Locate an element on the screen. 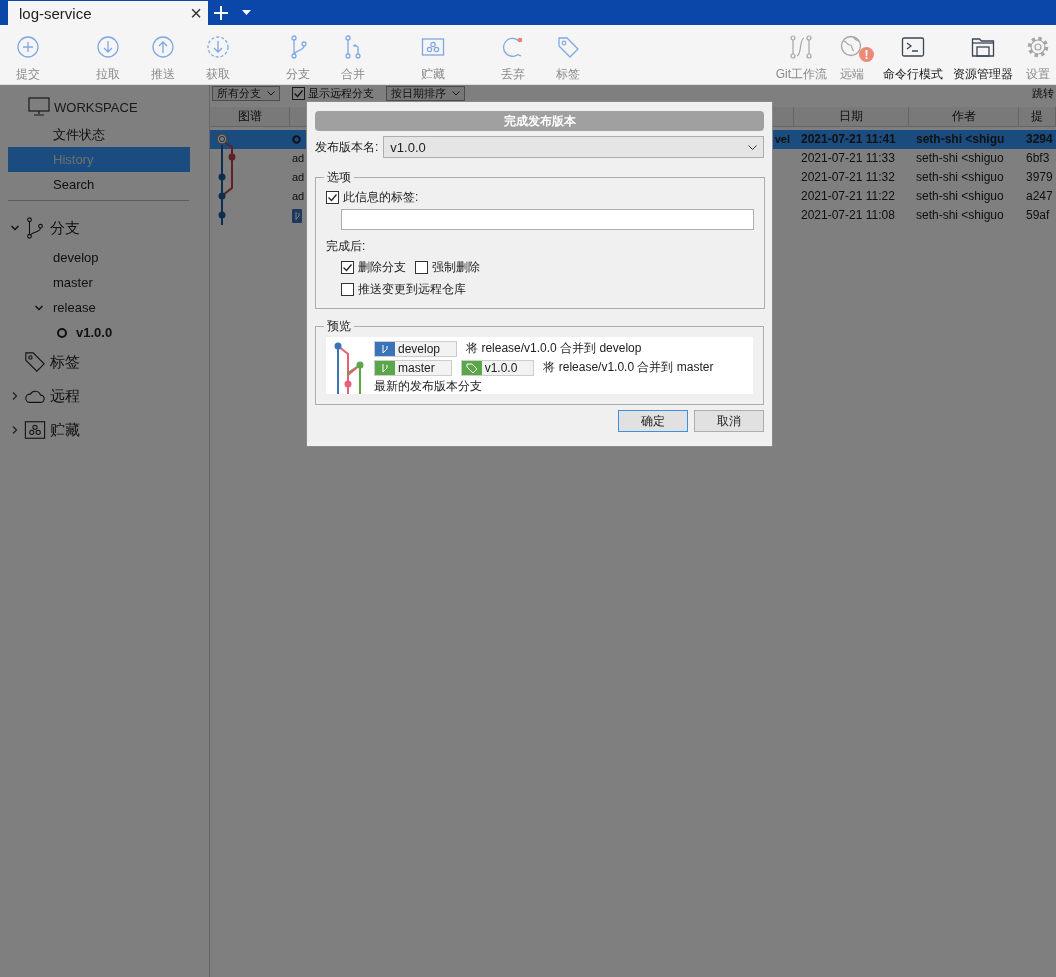  tag-message-field is located at coordinates (547, 219).